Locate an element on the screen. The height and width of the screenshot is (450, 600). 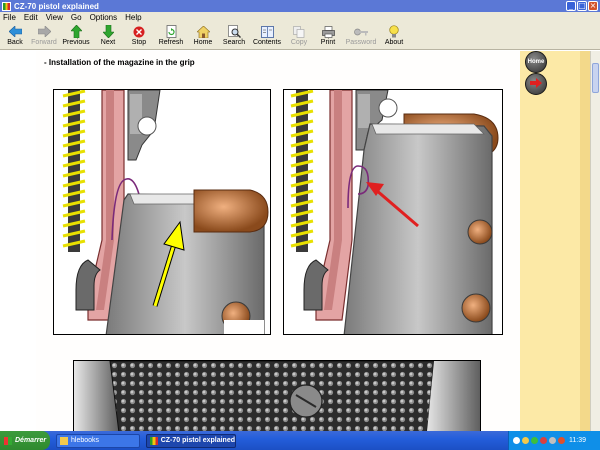
contents-icon is located at coordinates (267, 31).